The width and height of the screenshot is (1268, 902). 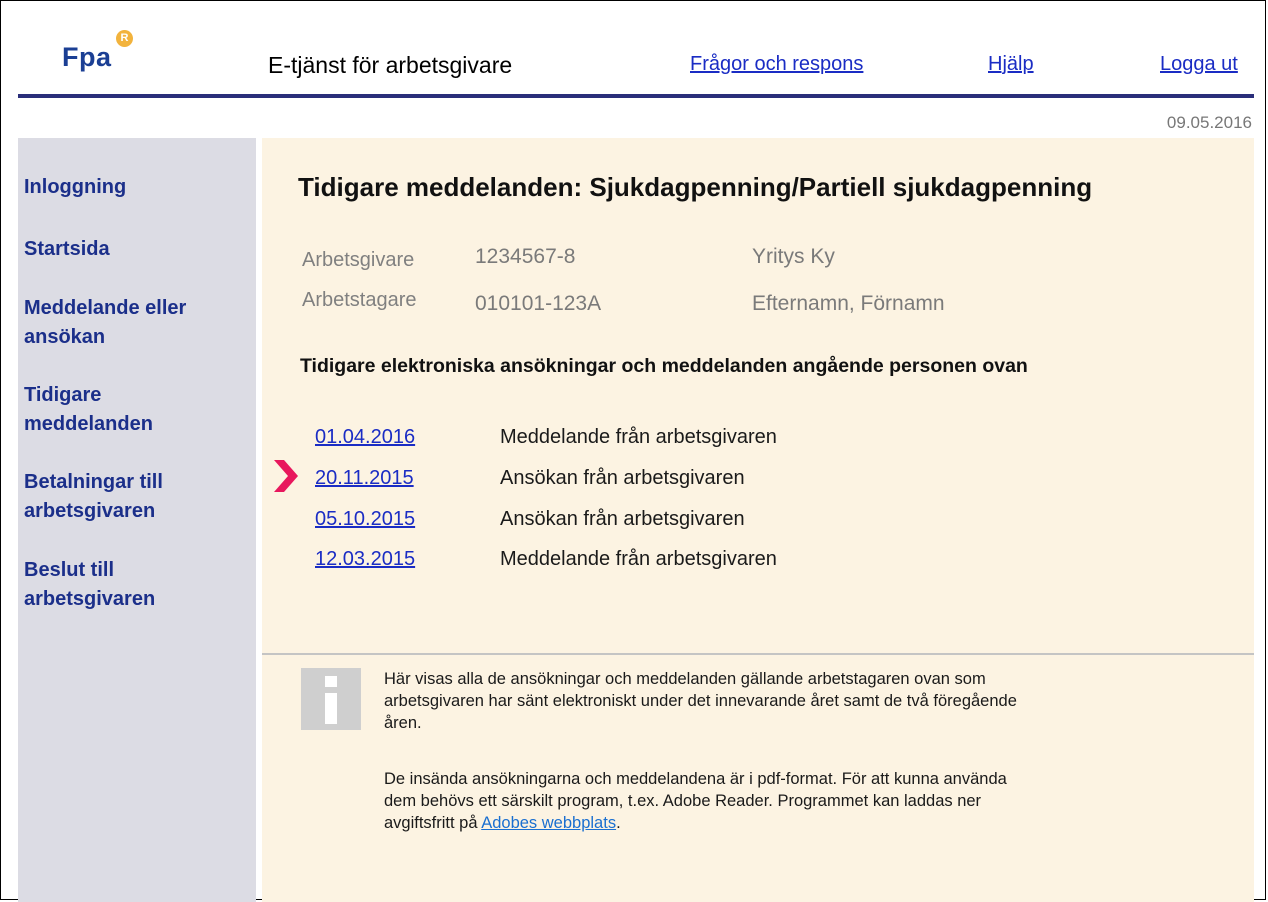 I want to click on registered-mark-icon: R, so click(x=124, y=38).